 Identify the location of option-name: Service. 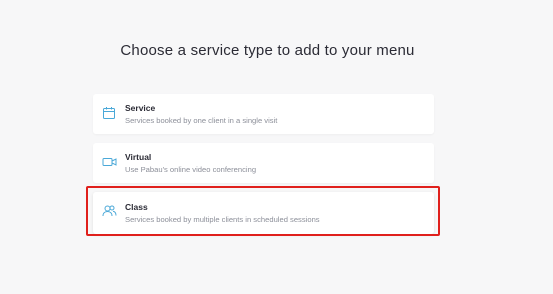
(140, 108).